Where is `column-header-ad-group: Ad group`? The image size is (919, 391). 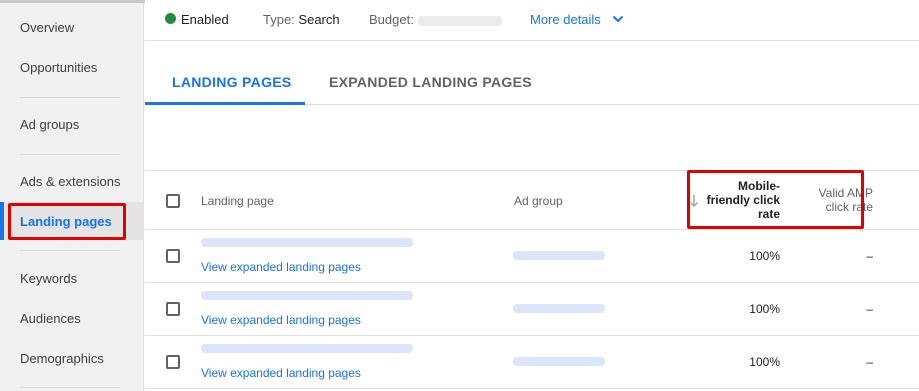
column-header-ad-group: Ad group is located at coordinates (538, 201).